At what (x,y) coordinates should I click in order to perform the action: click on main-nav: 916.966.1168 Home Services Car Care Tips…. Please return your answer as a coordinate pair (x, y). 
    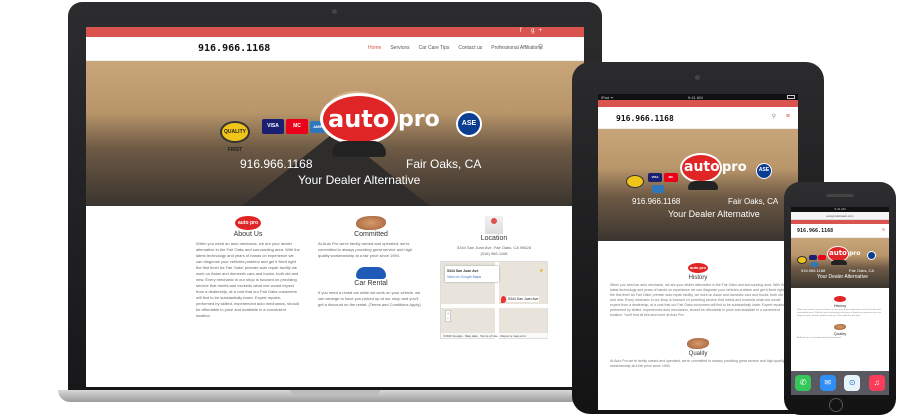
    Looking at the image, I should click on (335, 49).